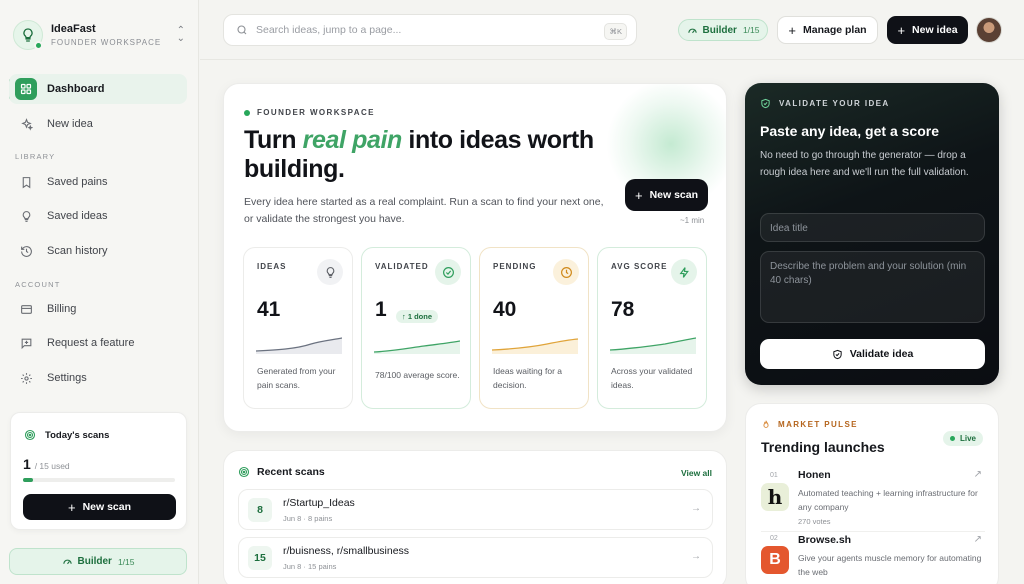  Describe the element at coordinates (417, 316) in the screenshot. I see `change-badge: ↑ 1 done` at that location.